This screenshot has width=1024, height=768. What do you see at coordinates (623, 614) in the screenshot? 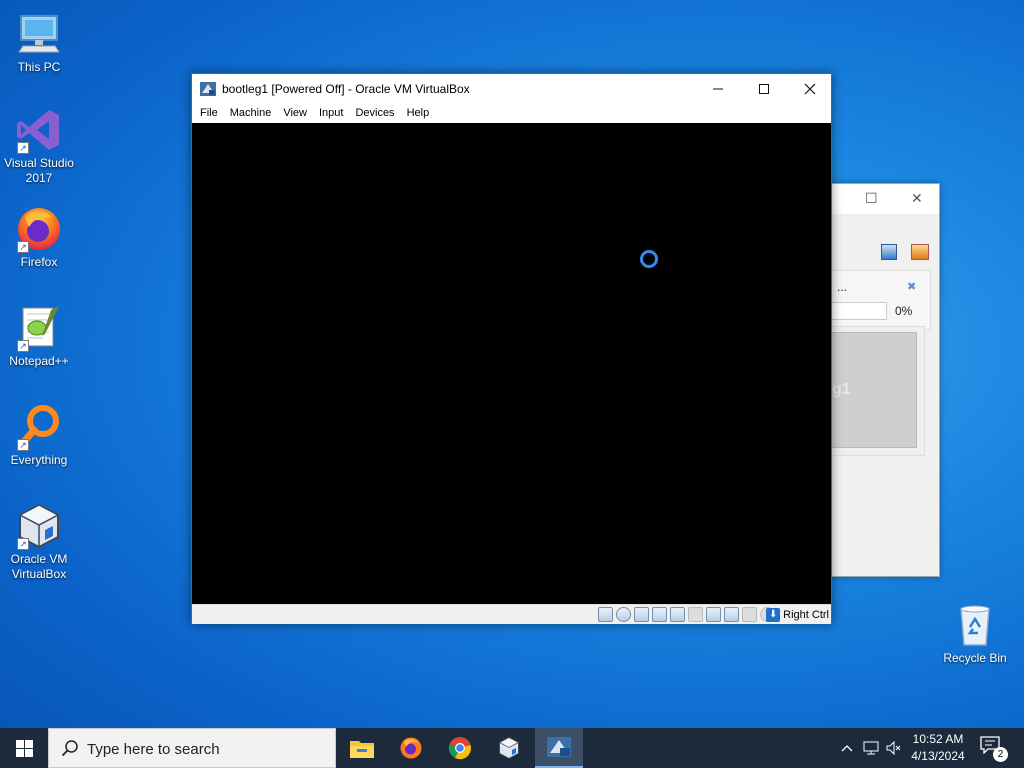
I see `optical-drive-icon` at bounding box center [623, 614].